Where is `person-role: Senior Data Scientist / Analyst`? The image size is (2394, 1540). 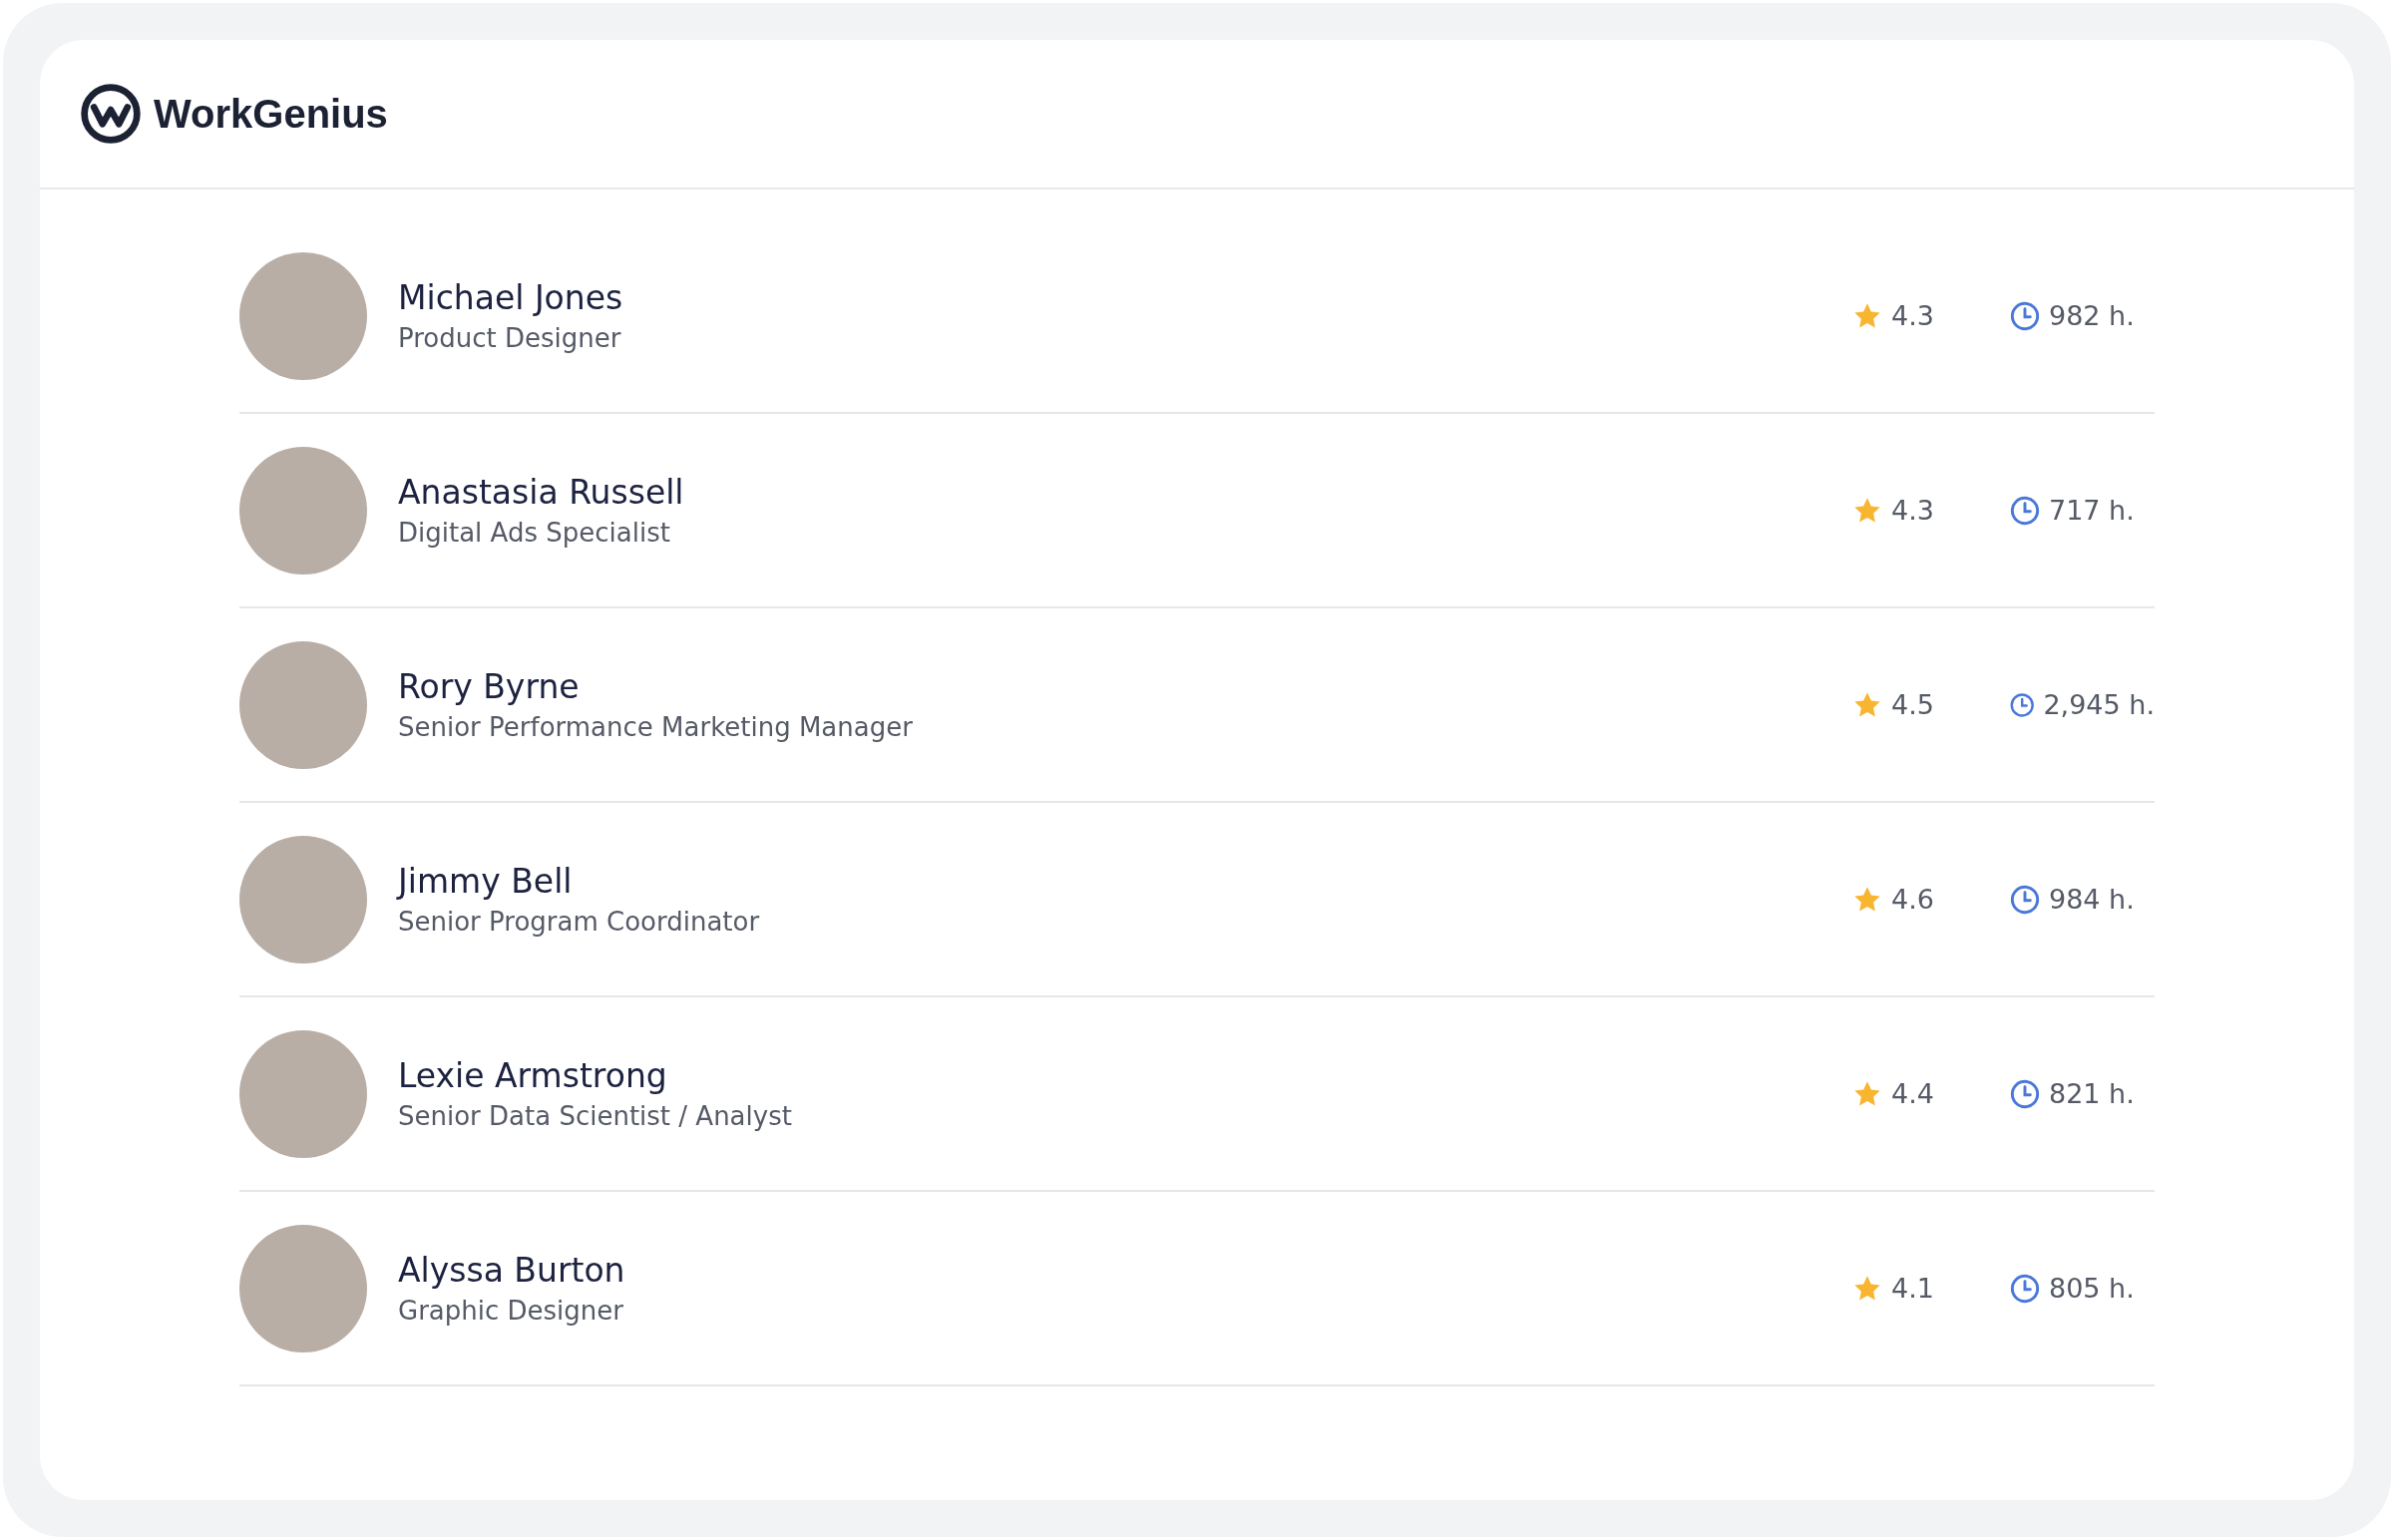 person-role: Senior Data Scientist / Analyst is located at coordinates (595, 1116).